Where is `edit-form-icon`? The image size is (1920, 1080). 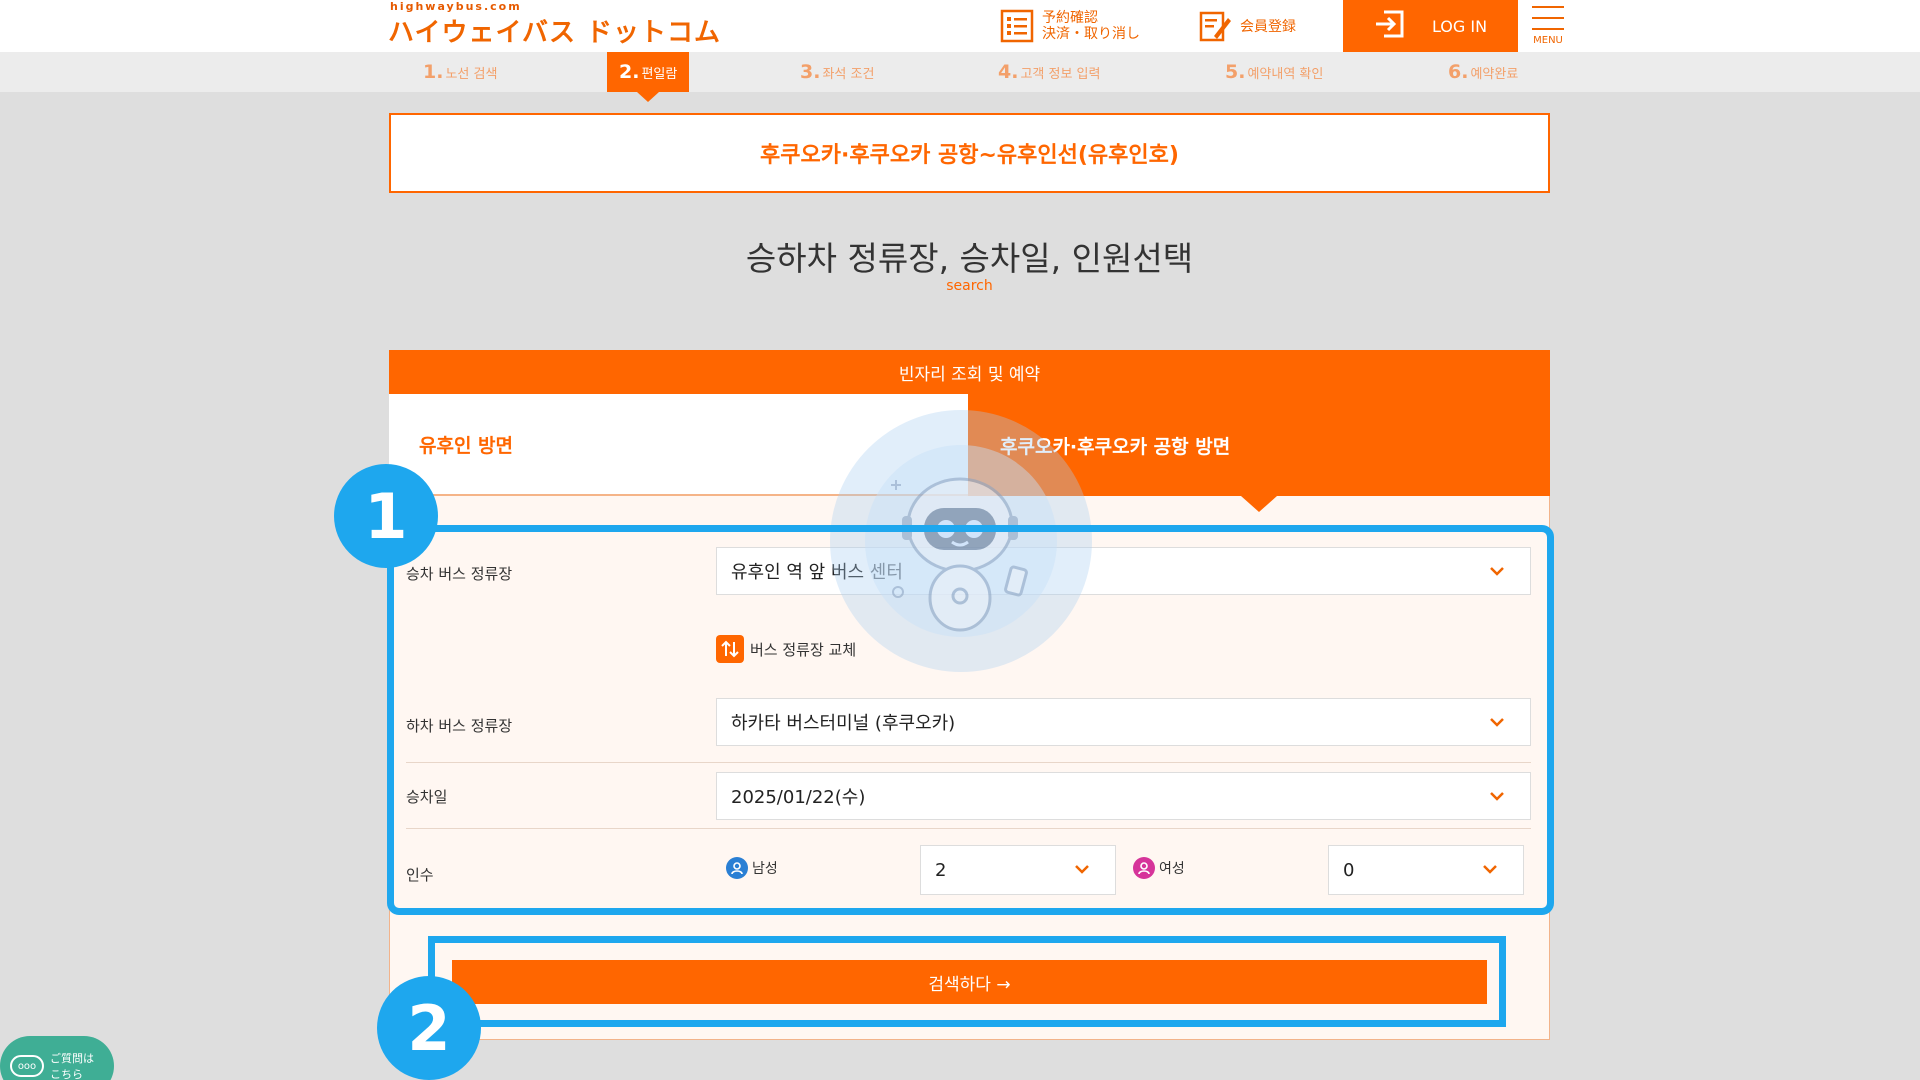
edit-form-icon is located at coordinates (1215, 26).